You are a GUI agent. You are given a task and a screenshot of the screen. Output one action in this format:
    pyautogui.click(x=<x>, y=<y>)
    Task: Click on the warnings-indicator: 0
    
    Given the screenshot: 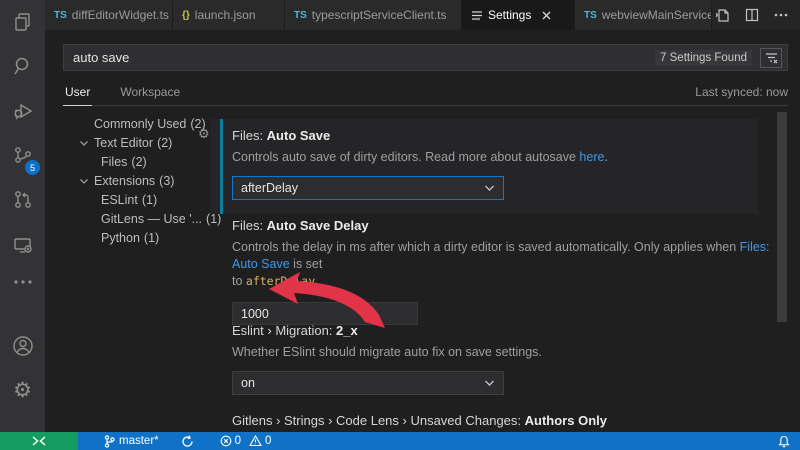 What is the action you would take?
    pyautogui.click(x=260, y=441)
    